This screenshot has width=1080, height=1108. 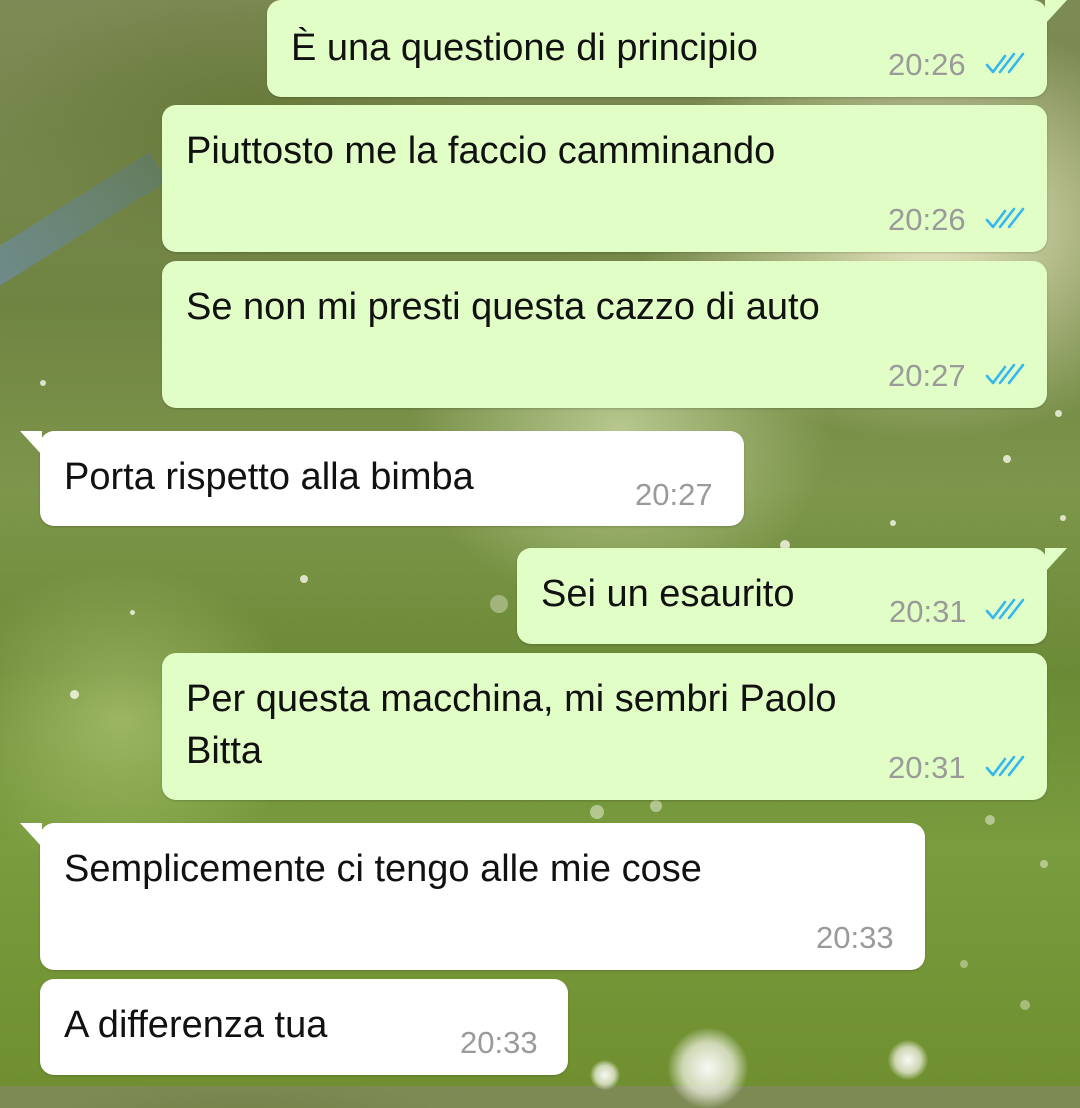 I want to click on outgoing-message: Sei un esaurito 20:31, so click(x=792, y=596).